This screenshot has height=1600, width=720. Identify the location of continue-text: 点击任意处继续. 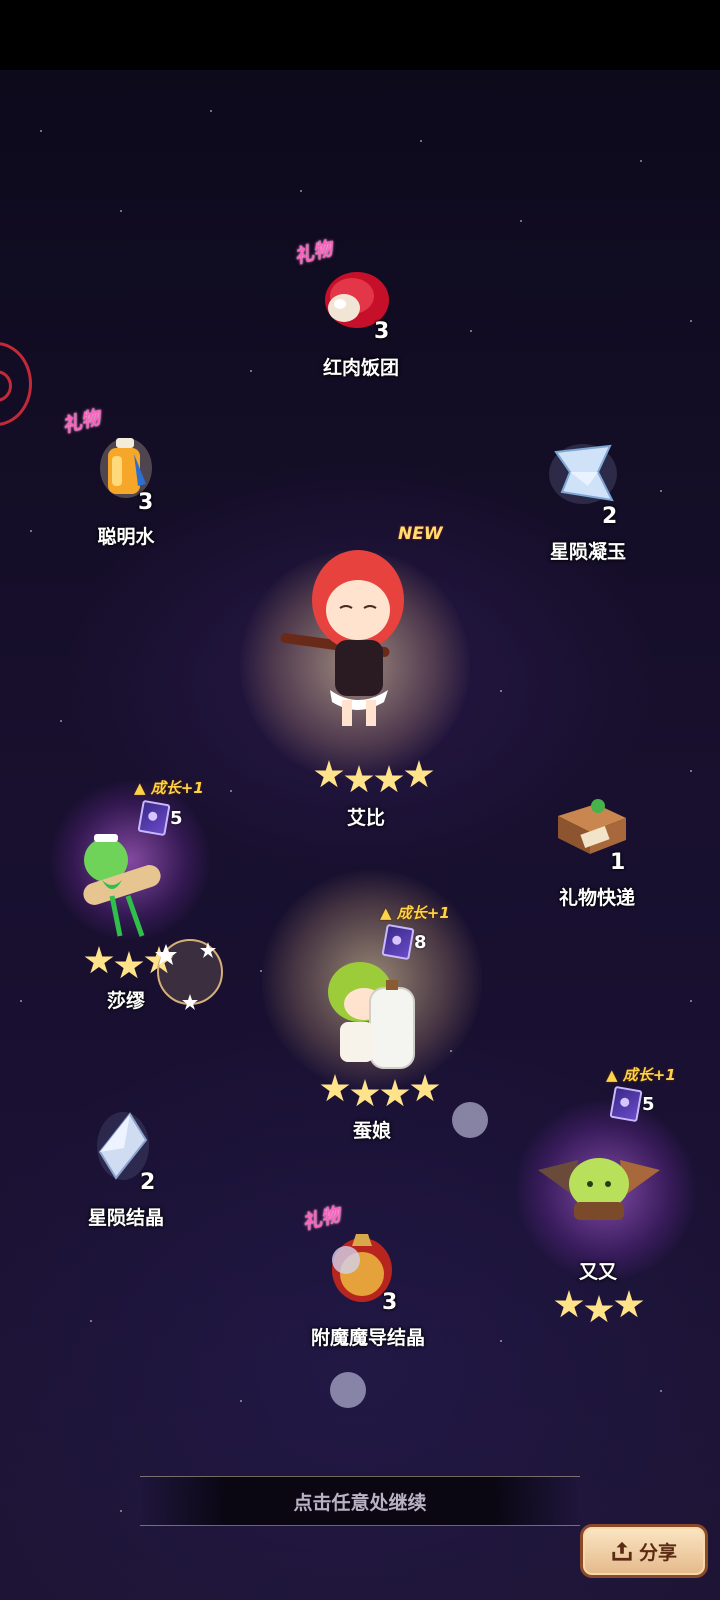
(360, 1502).